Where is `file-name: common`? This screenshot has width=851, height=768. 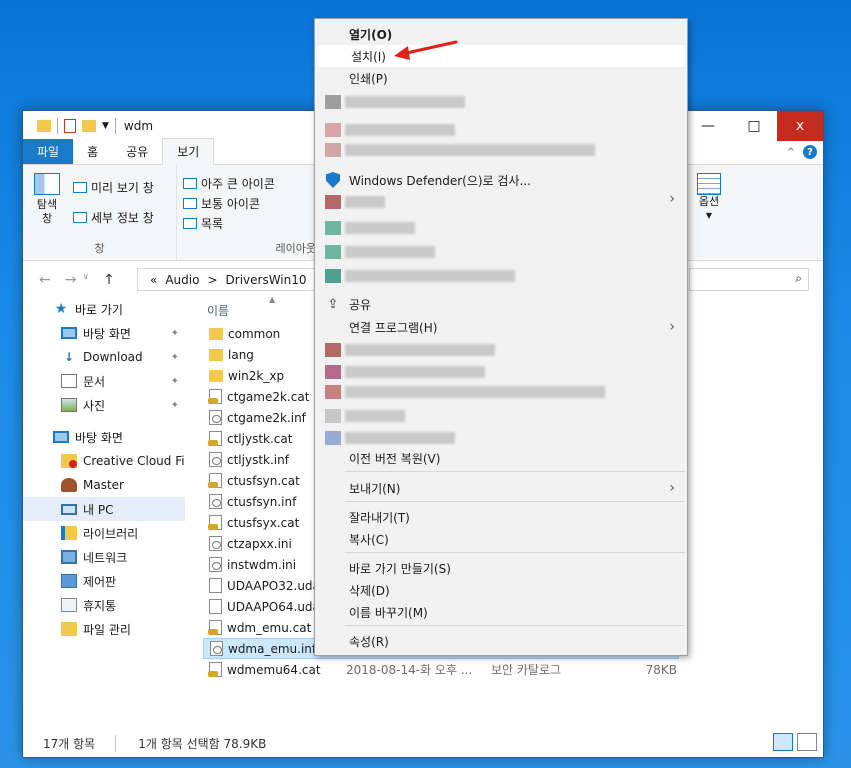 file-name: common is located at coordinates (254, 333).